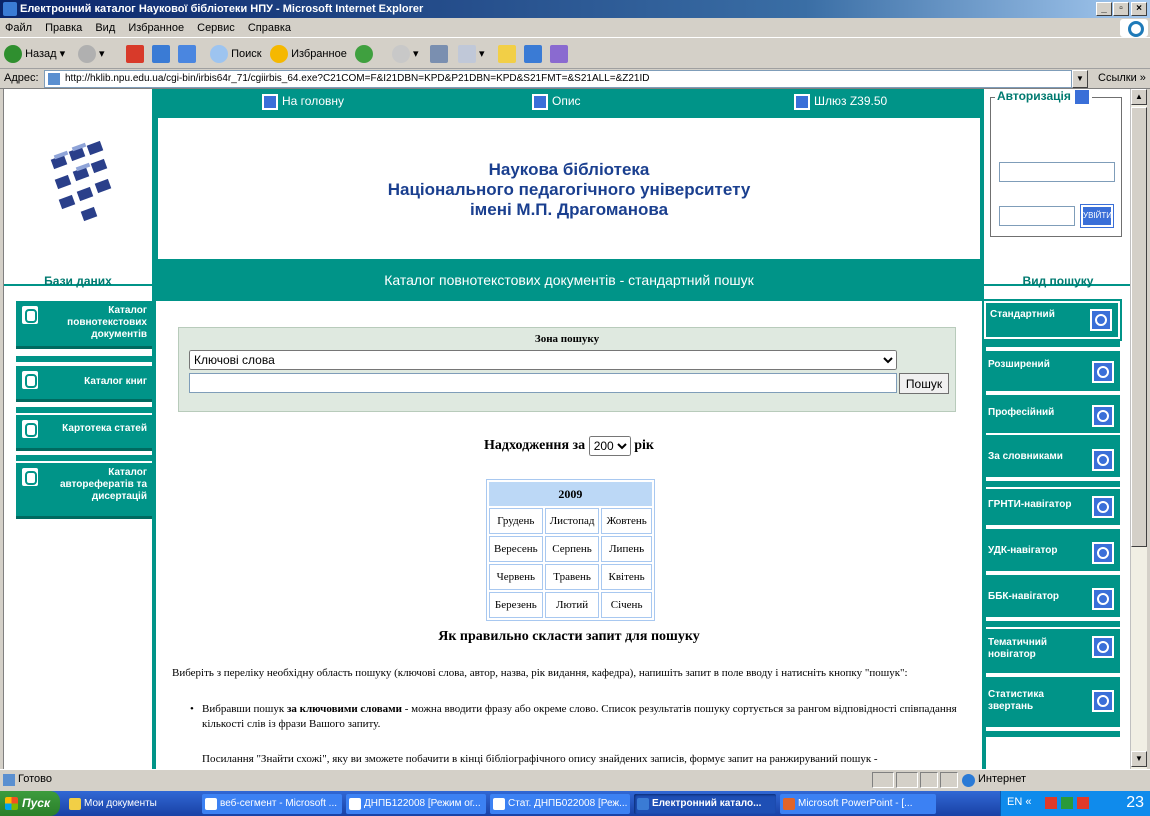  Describe the element at coordinates (34, 54) in the screenshot. I see `back-button: Назад ▾` at that location.